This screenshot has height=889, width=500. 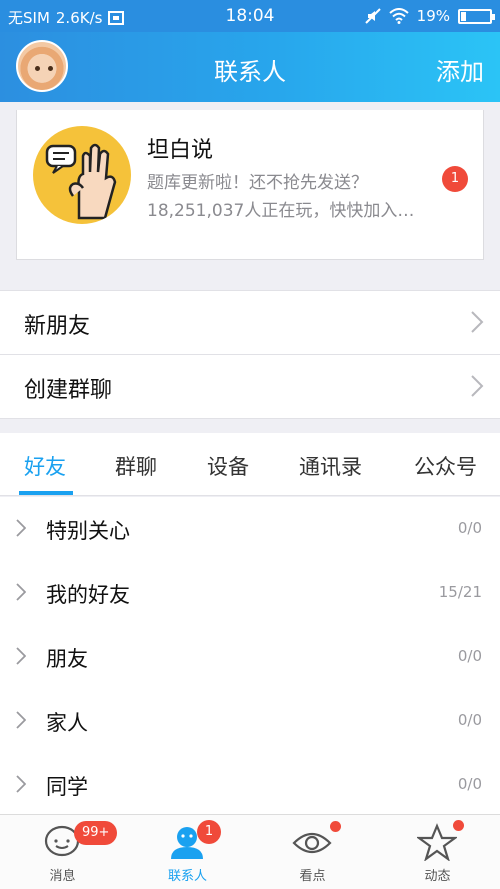 I want to click on promo-badge: 1, so click(x=455, y=179).